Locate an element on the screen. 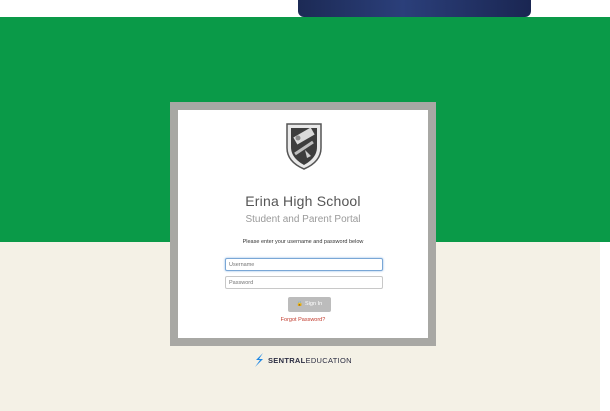 The height and width of the screenshot is (411, 610). school-crest-icon is located at coordinates (304, 146).